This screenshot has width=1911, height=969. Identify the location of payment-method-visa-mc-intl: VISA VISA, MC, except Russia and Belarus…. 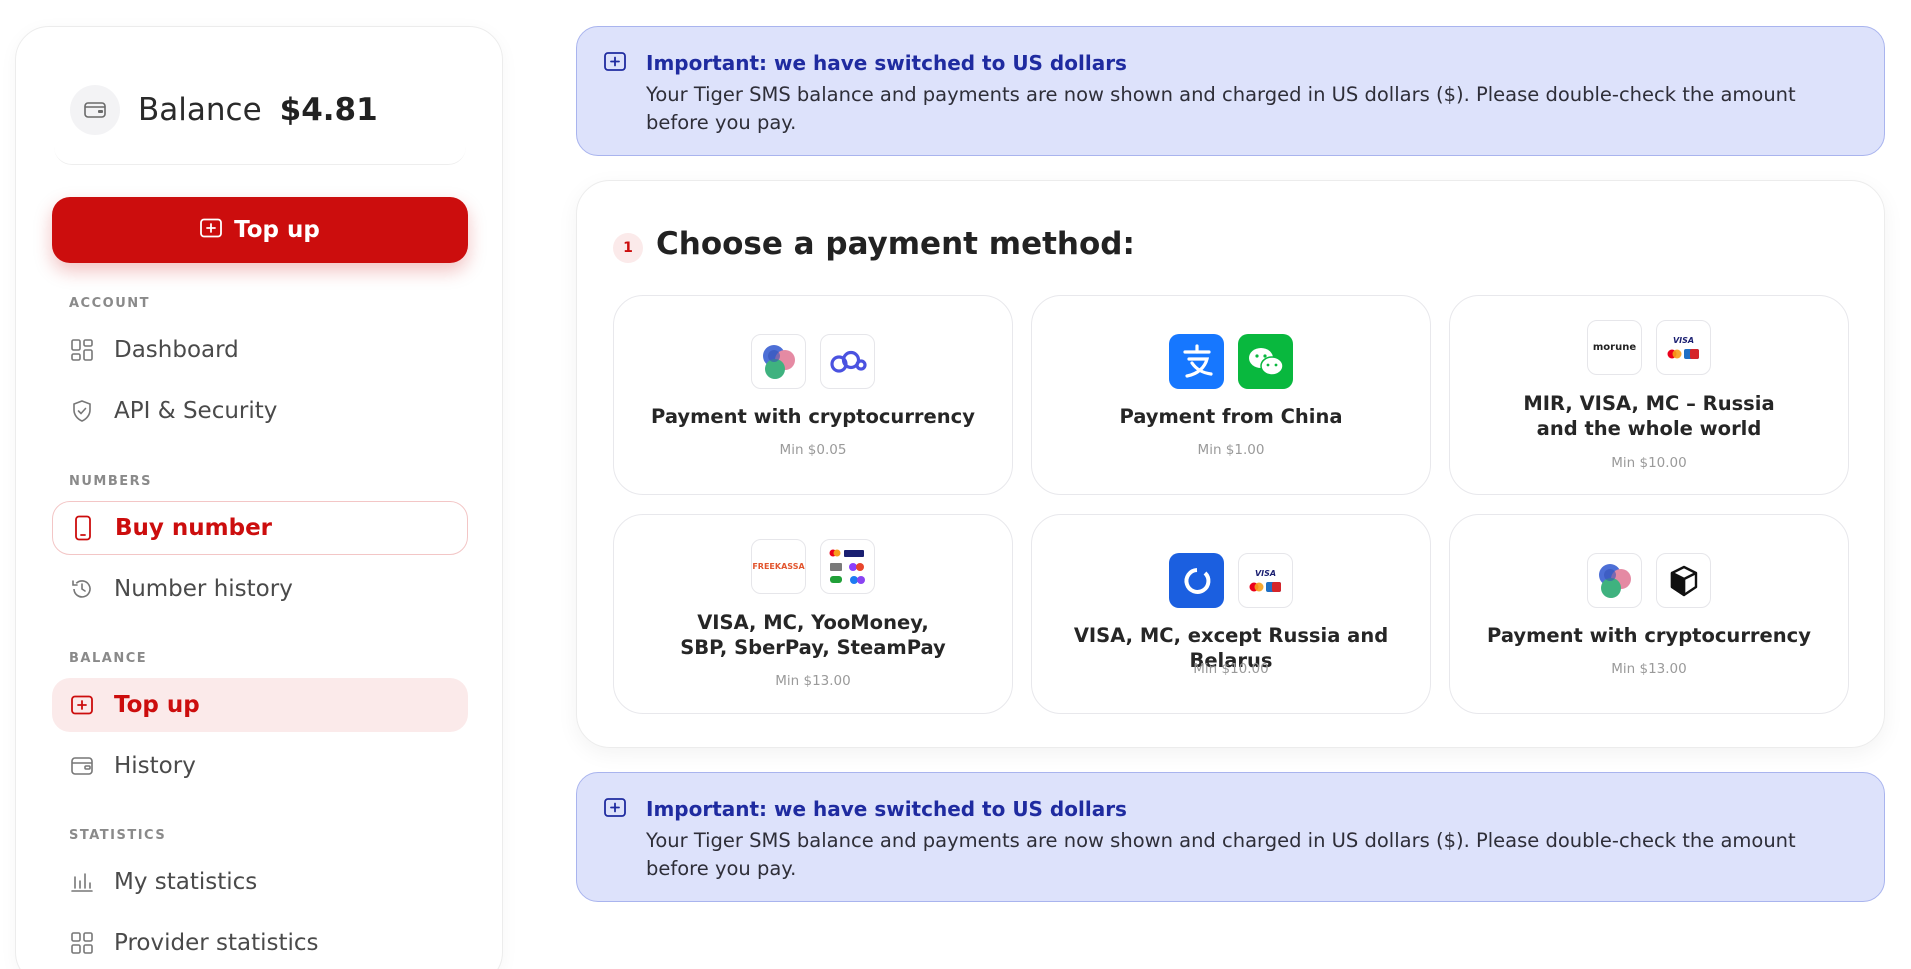
(1231, 614).